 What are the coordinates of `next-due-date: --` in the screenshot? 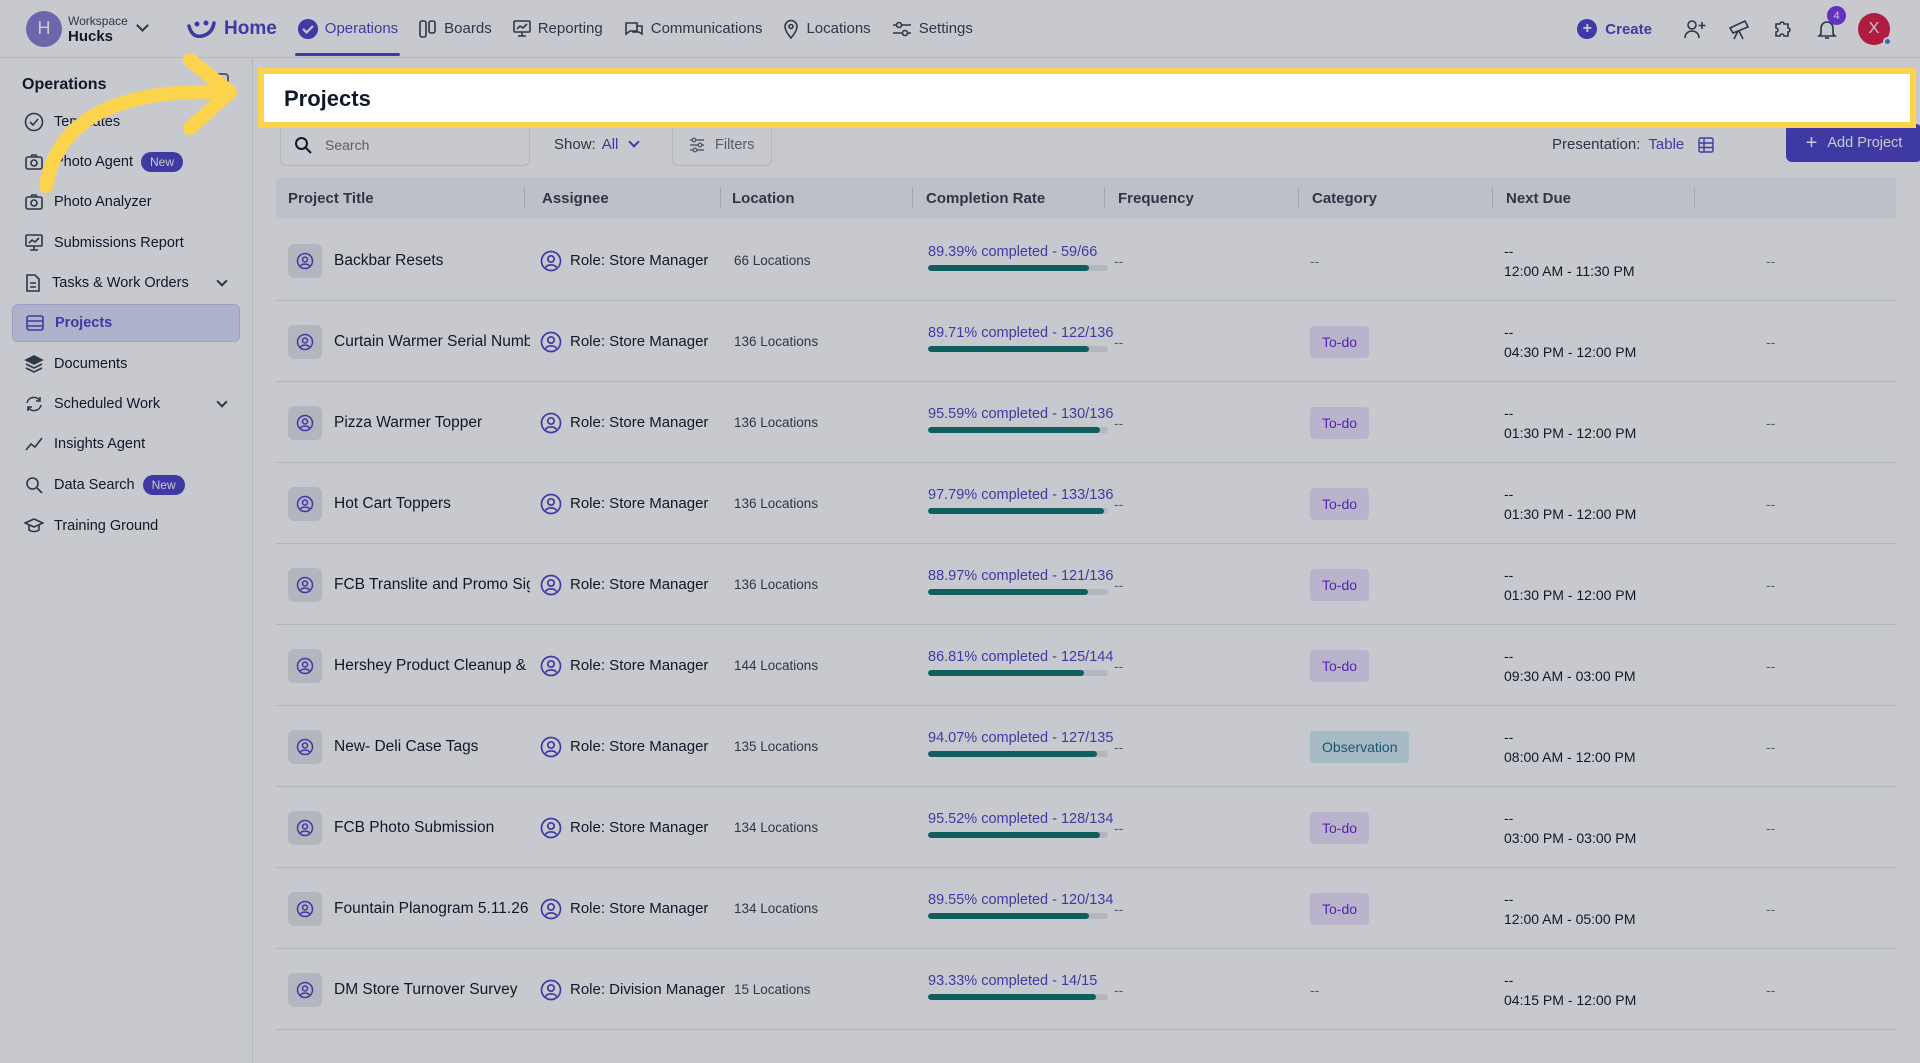 It's located at (1509, 817).